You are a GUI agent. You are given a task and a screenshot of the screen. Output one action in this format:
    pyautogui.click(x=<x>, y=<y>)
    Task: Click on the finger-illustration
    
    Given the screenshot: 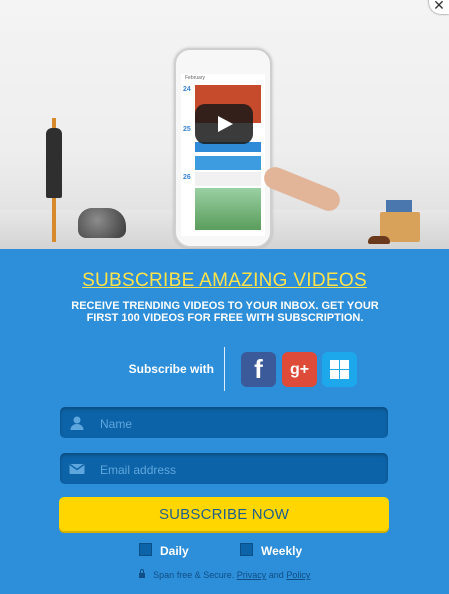 What is the action you would take?
    pyautogui.click(x=302, y=189)
    